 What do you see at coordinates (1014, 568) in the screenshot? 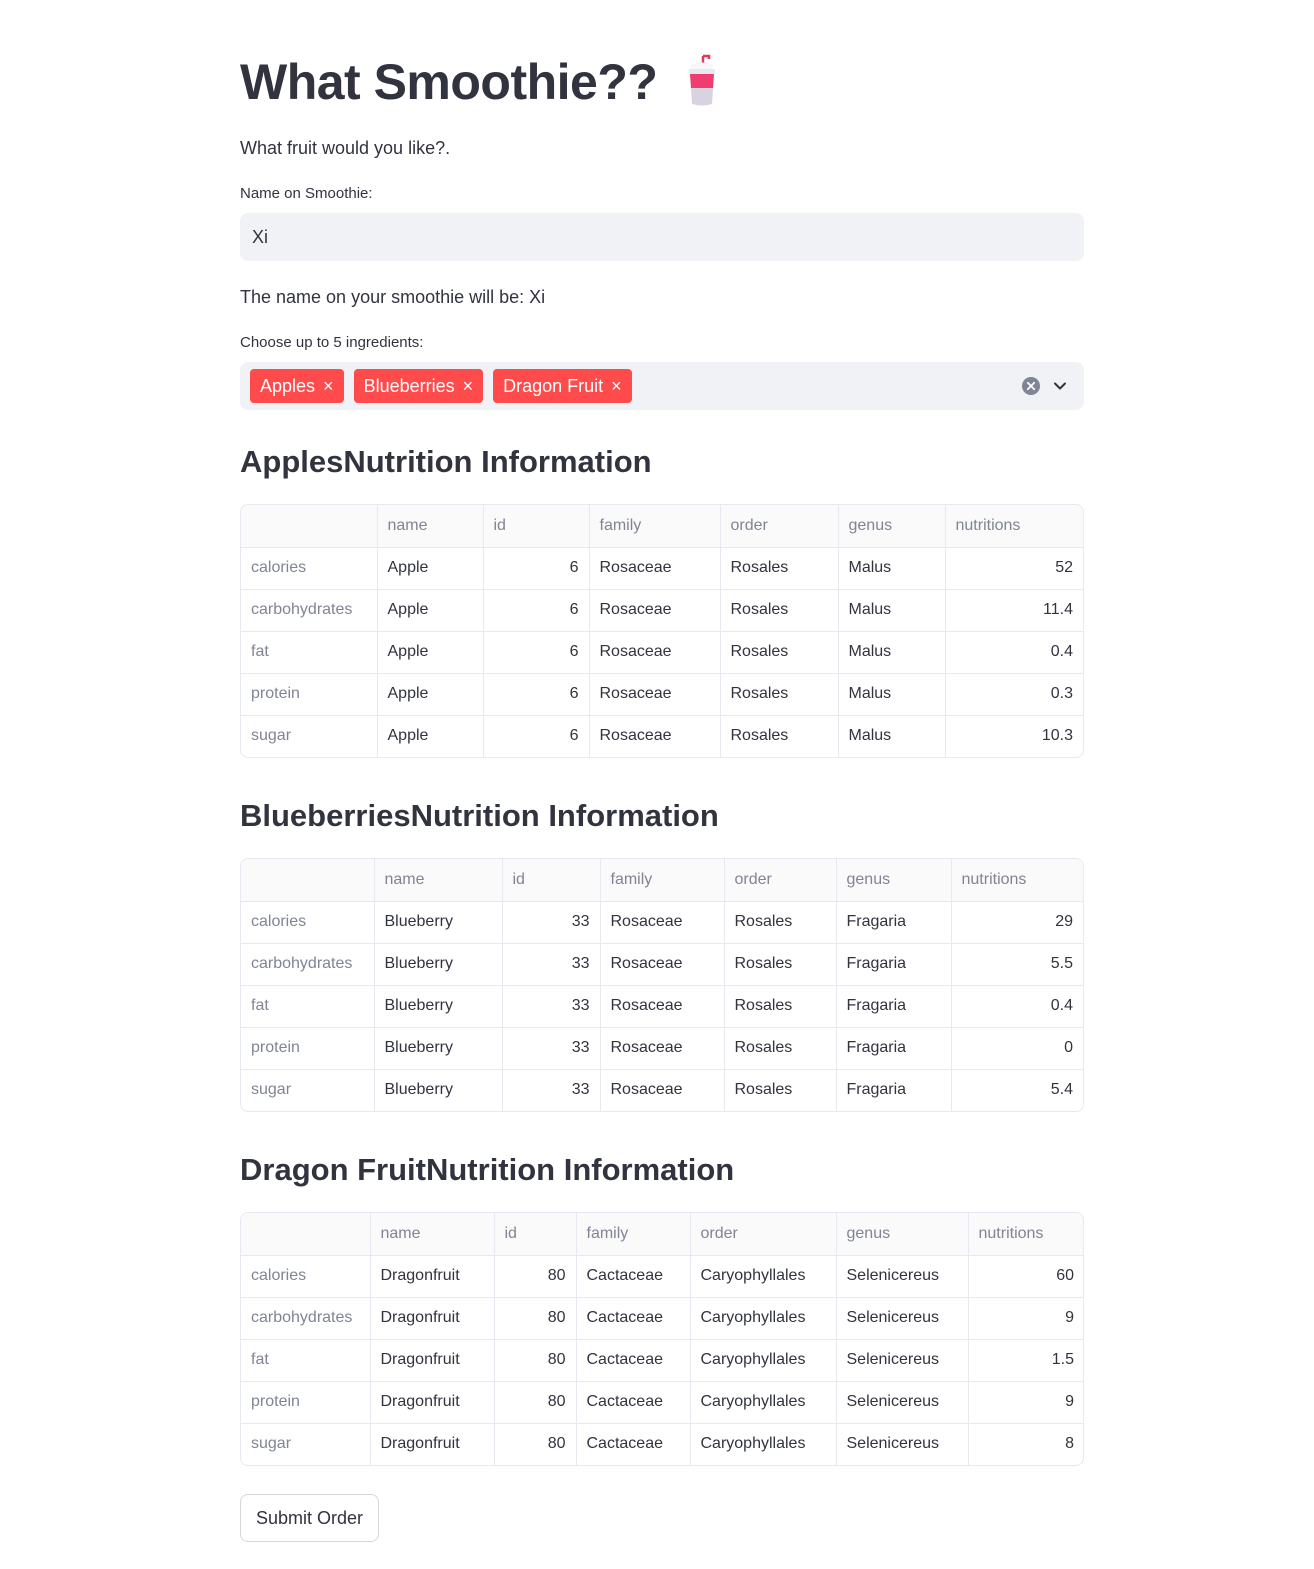
I see `table-cell: 52` at bounding box center [1014, 568].